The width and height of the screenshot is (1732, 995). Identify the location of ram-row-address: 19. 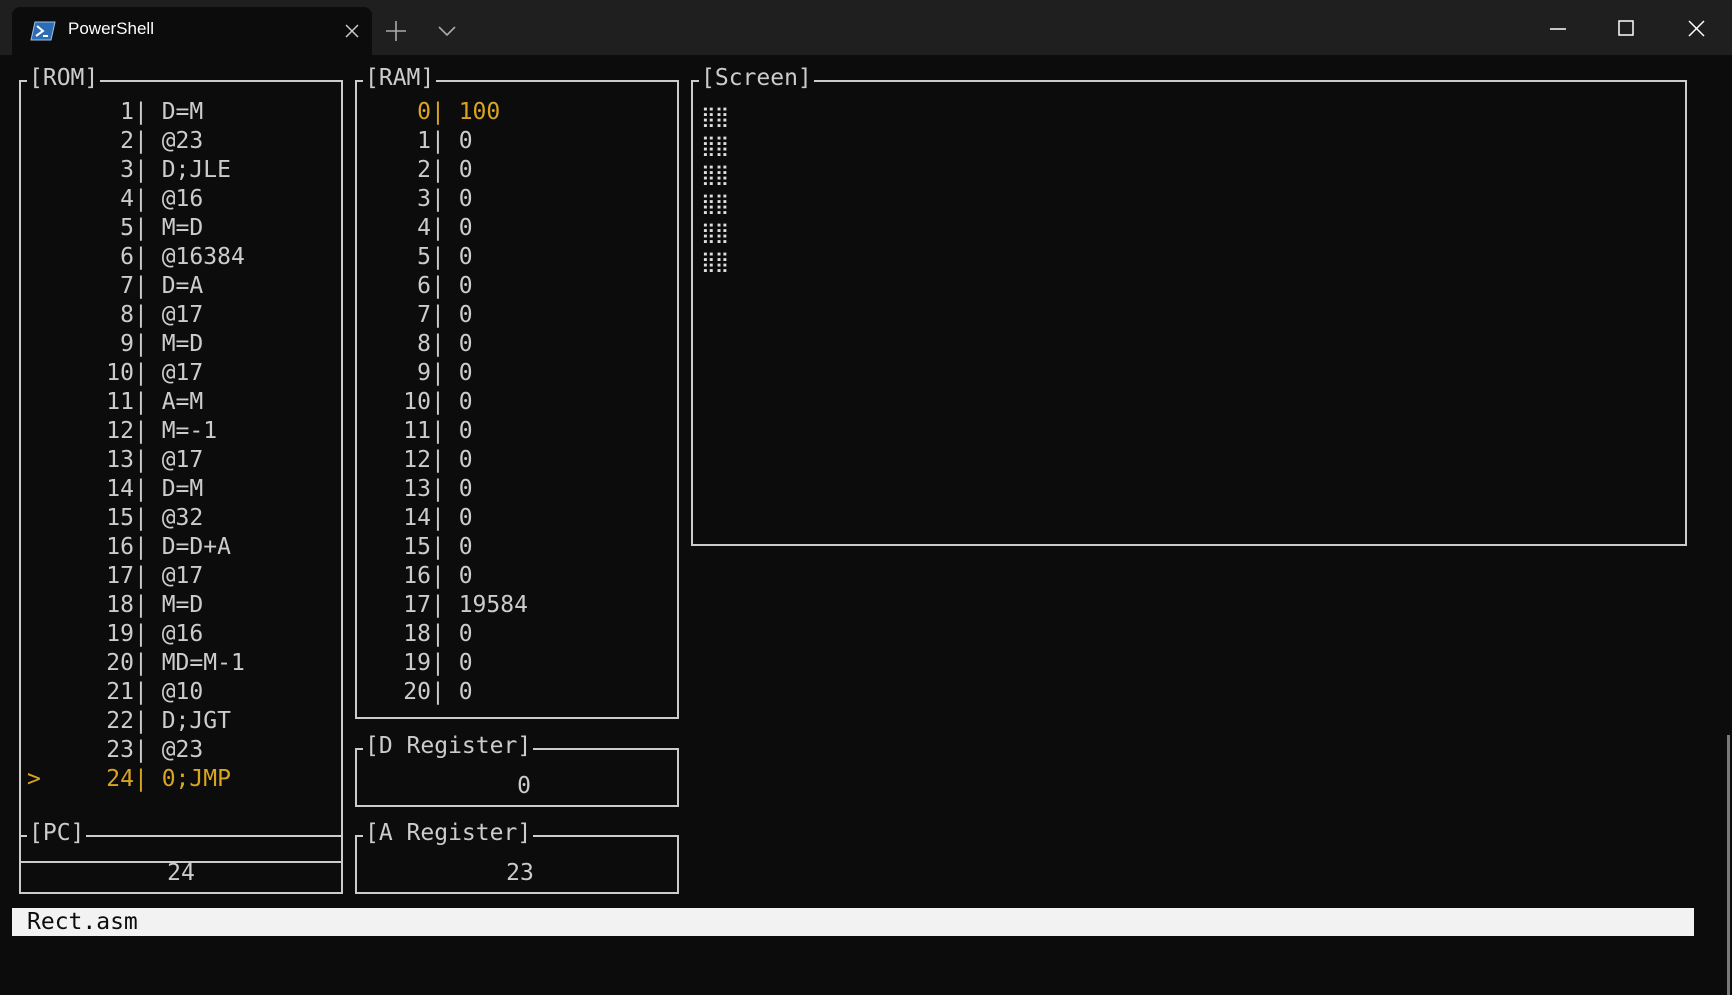
(417, 663).